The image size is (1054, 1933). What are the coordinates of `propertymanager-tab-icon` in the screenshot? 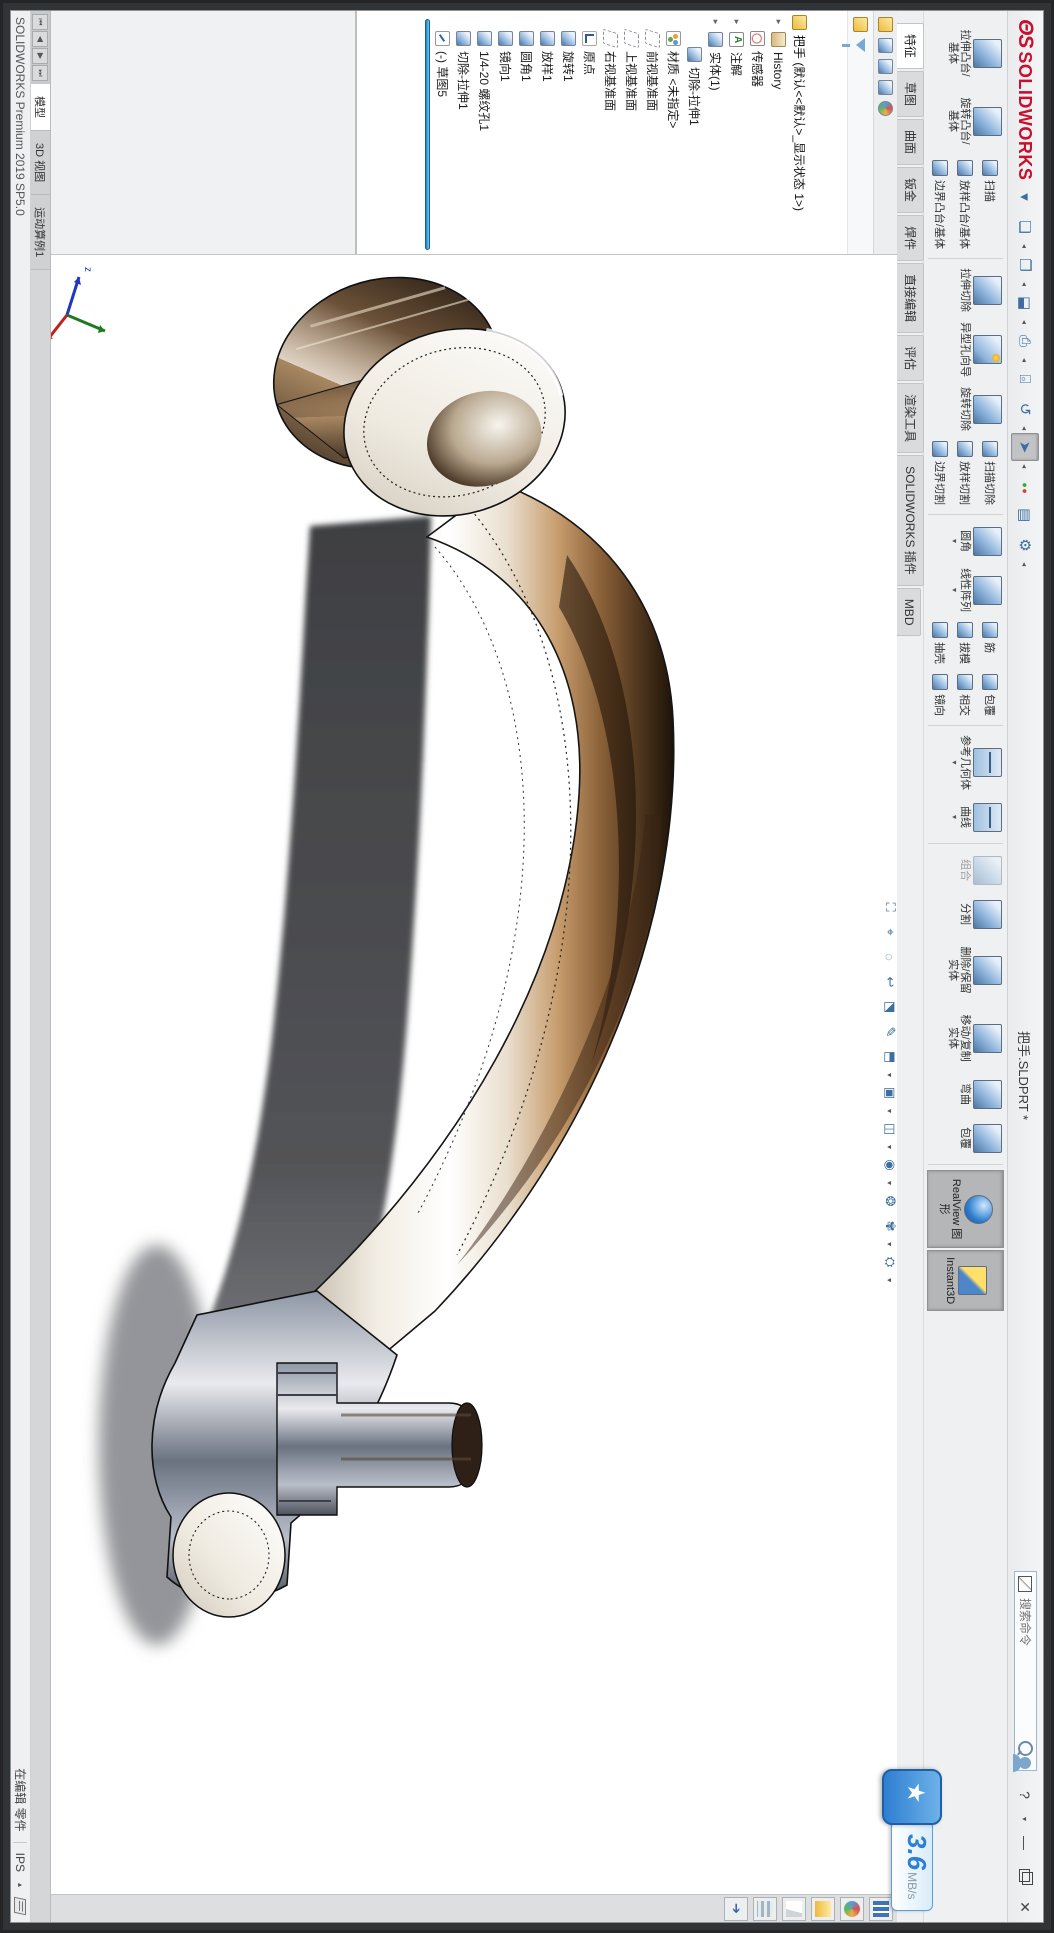 It's located at (885, 45).